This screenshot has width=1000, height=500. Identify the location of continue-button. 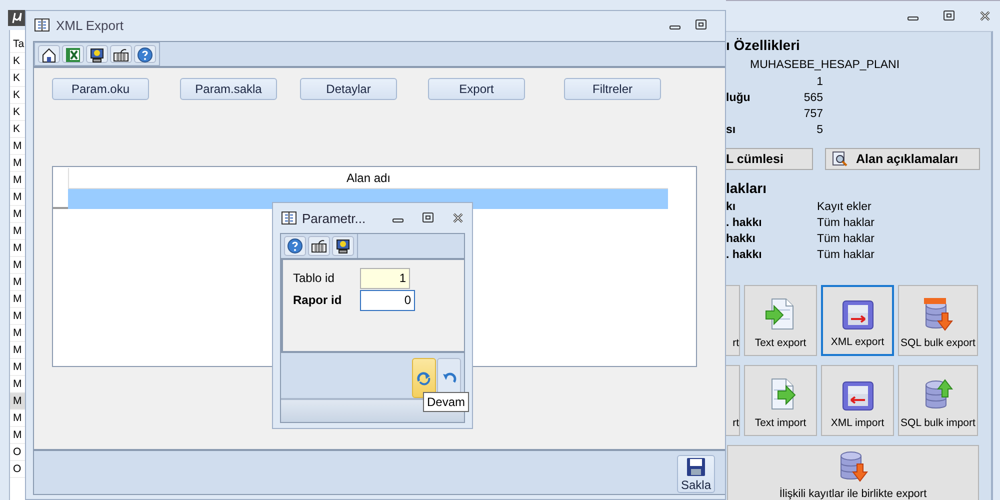
(424, 378).